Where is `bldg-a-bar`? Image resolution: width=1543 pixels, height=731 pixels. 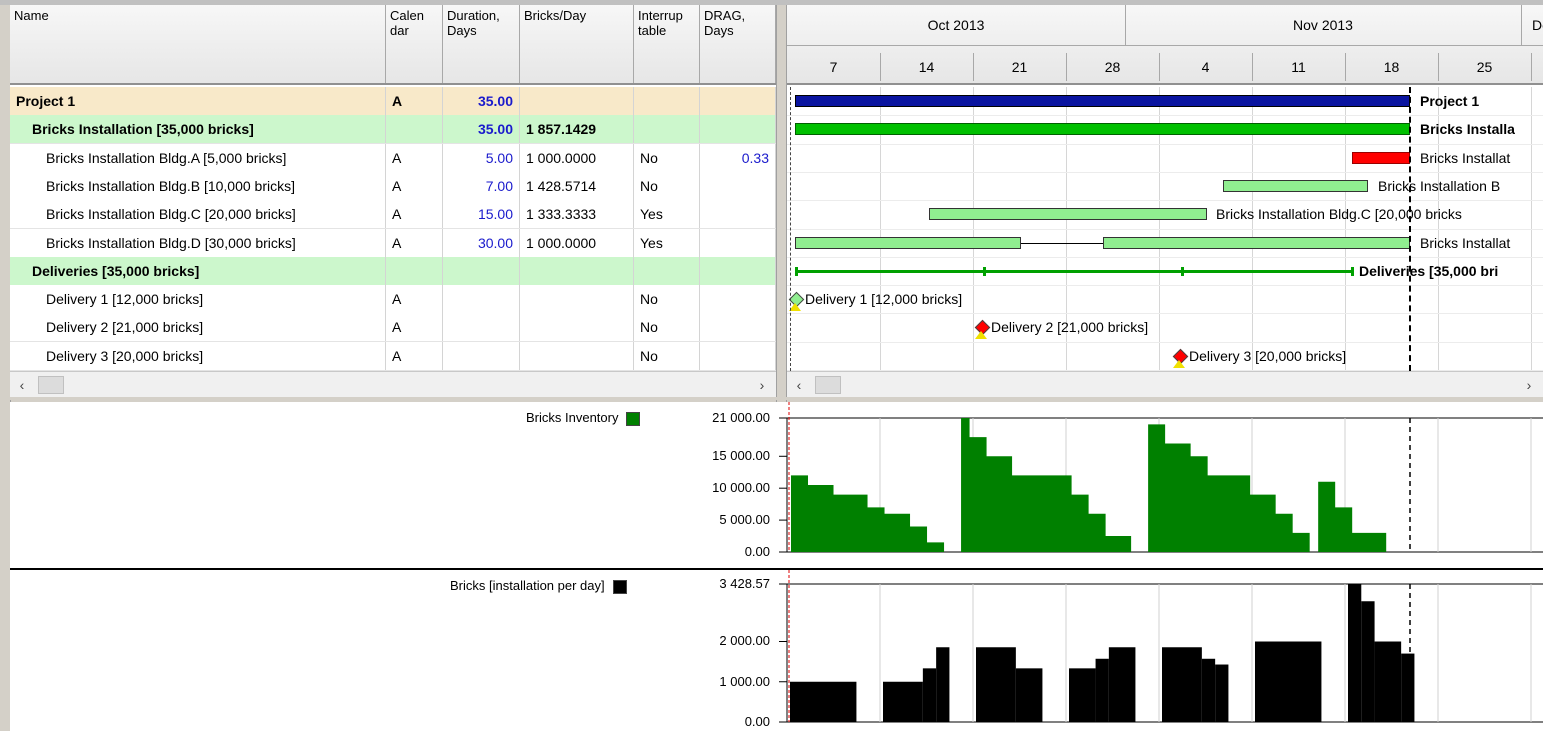 bldg-a-bar is located at coordinates (1381, 157).